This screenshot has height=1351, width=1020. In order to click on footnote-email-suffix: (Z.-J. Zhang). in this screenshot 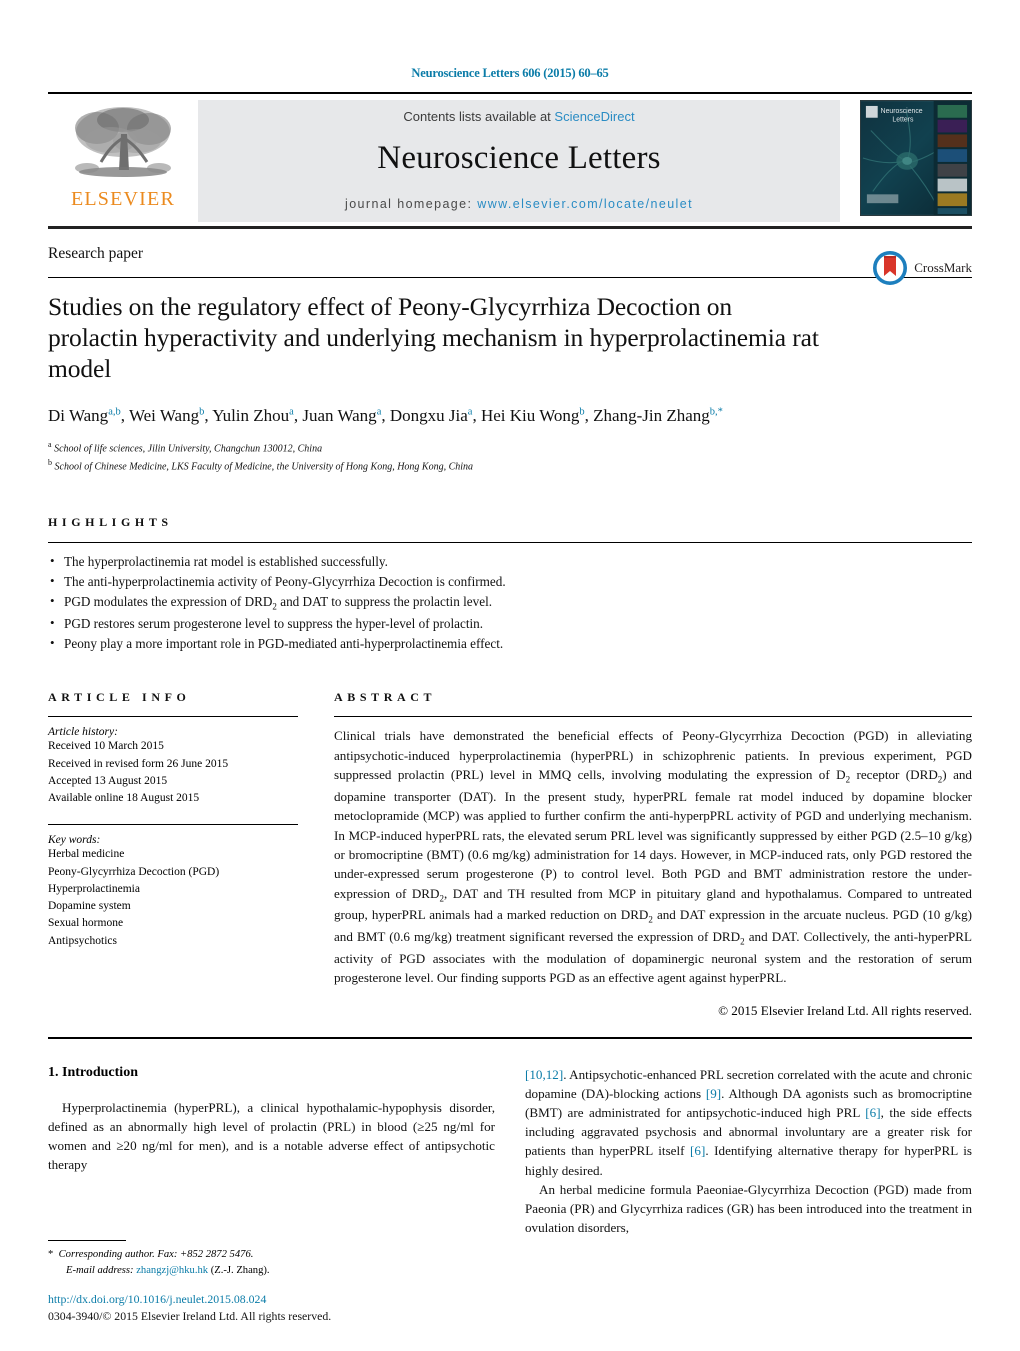, I will do `click(240, 1271)`.